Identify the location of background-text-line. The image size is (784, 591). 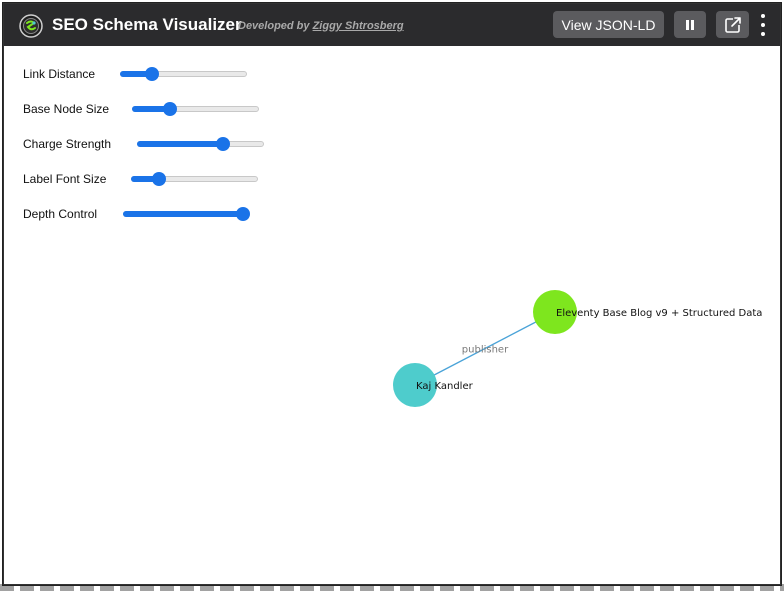
(392, 587).